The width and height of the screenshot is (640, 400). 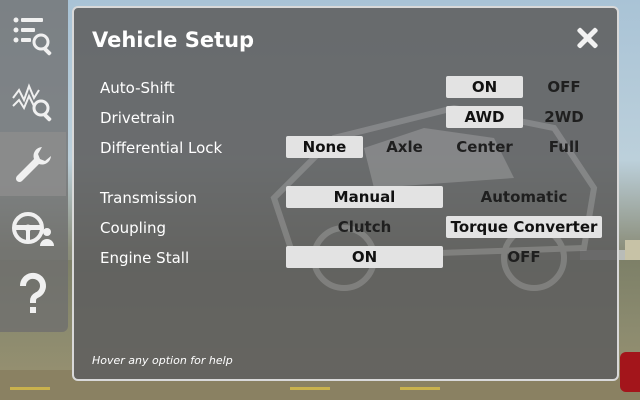 I want to click on engine-stall-off-option: OFF, so click(x=524, y=257).